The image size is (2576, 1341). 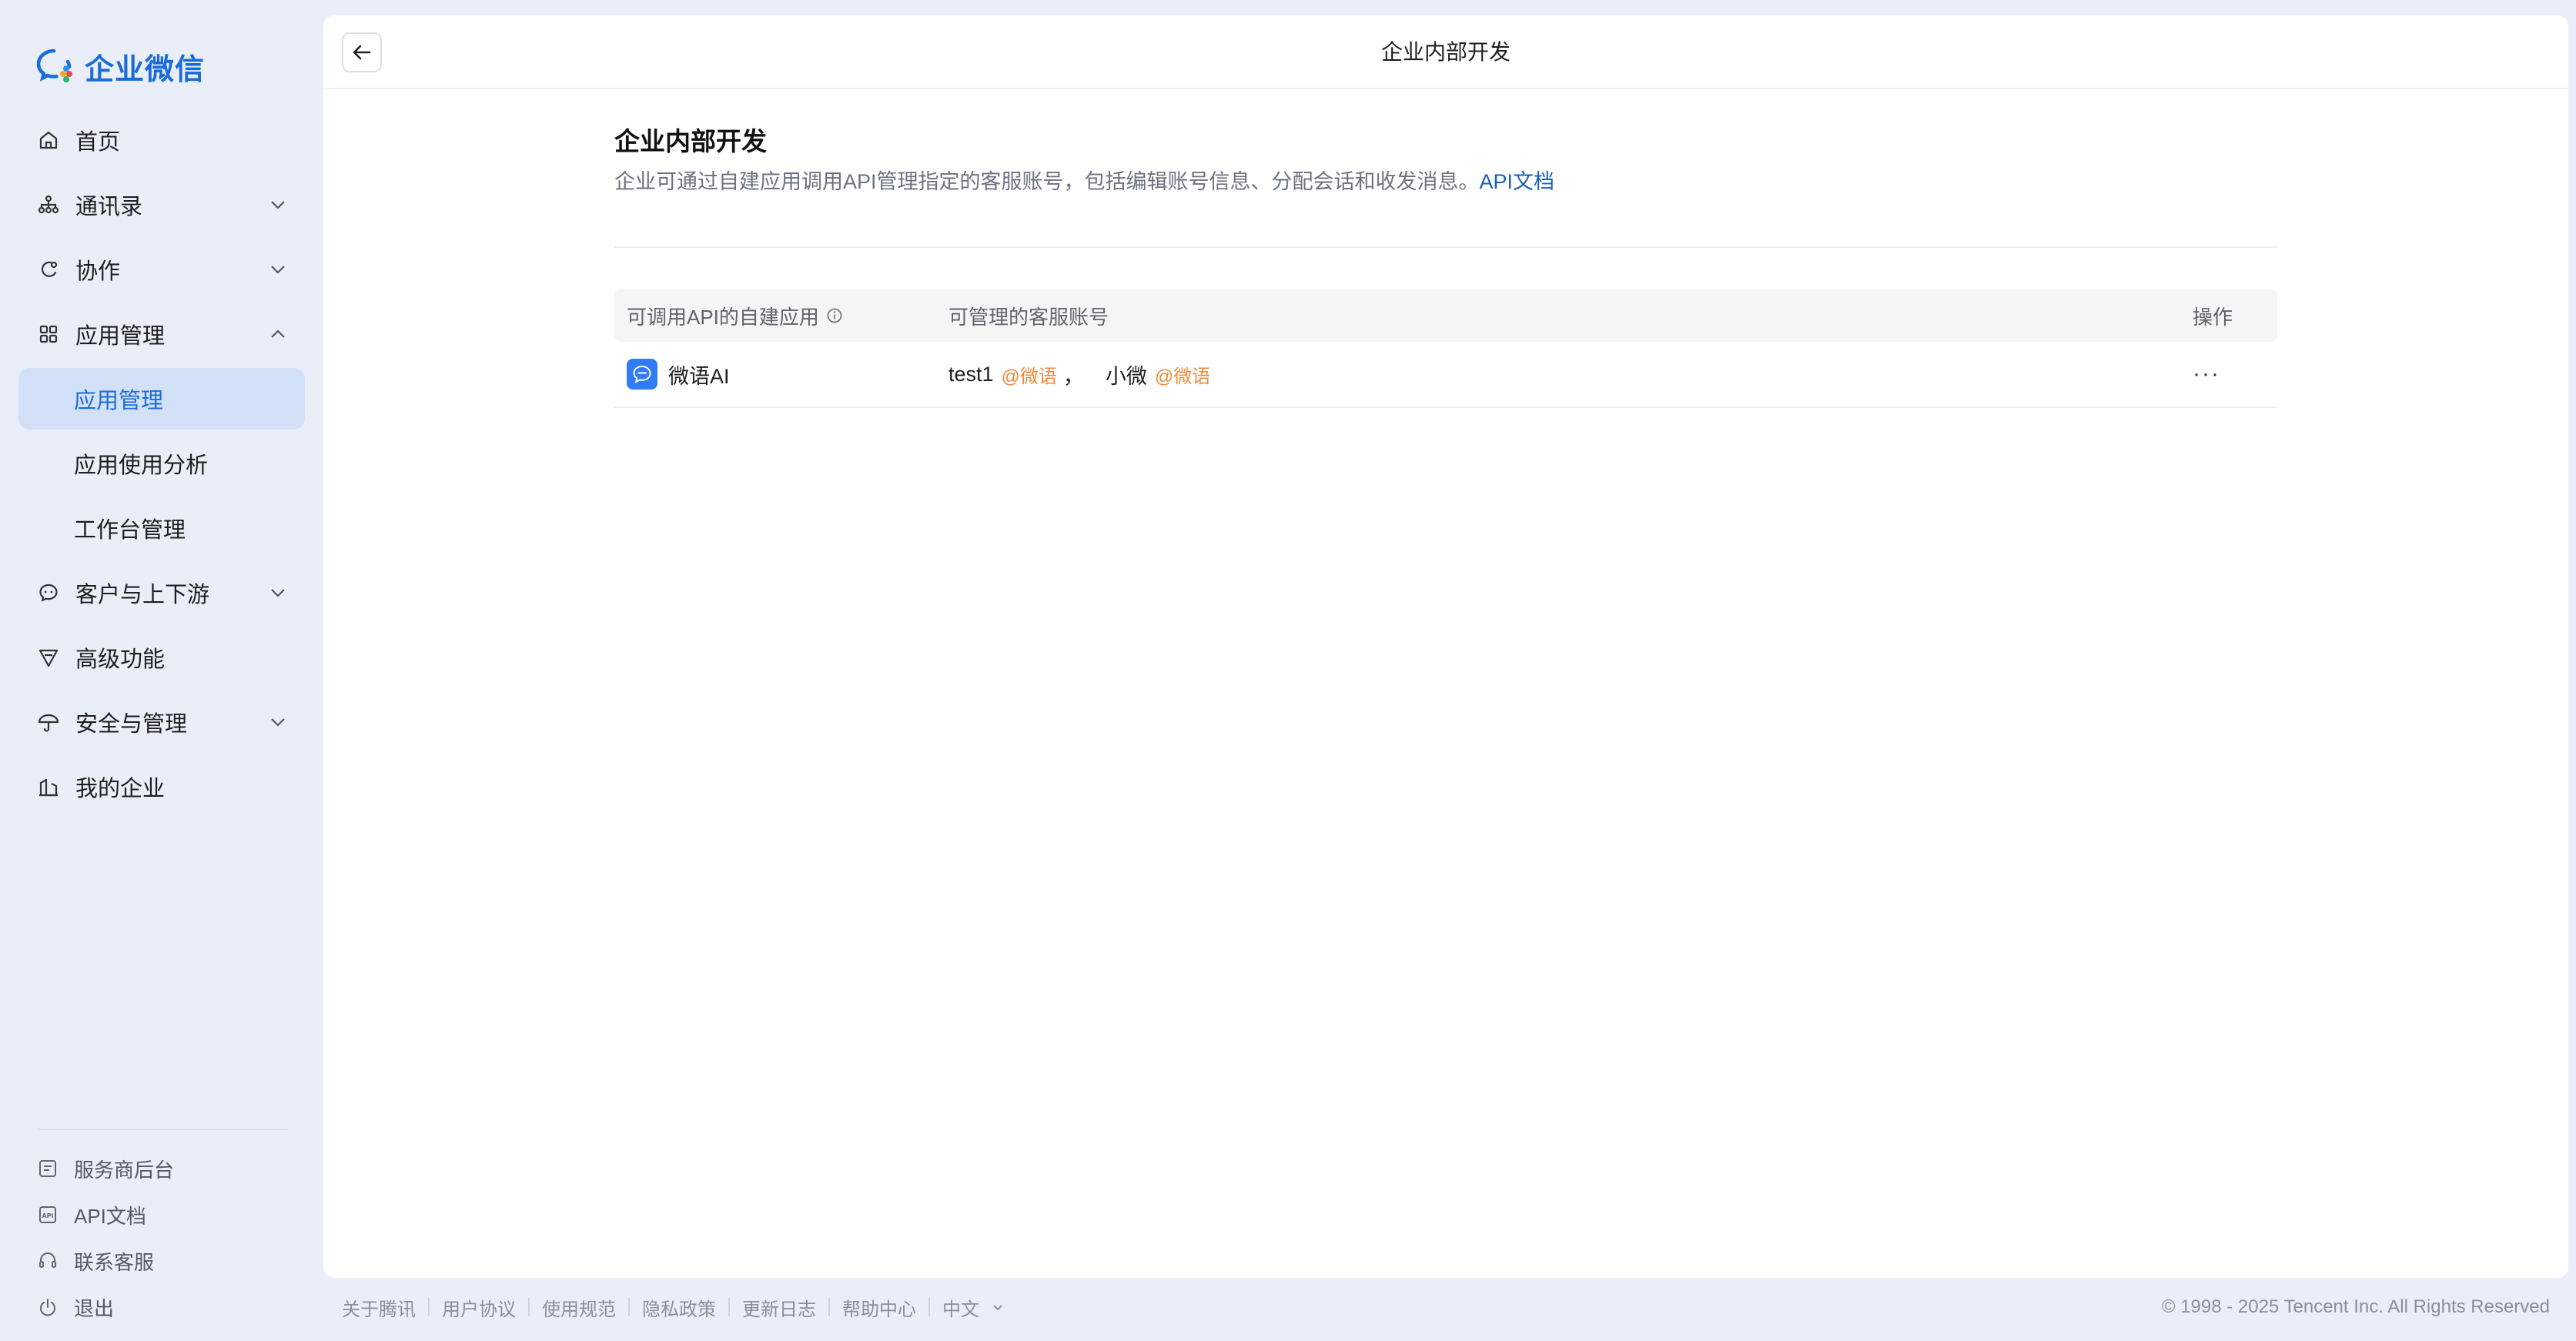 I want to click on row-actions-cell: ···, so click(x=2235, y=374).